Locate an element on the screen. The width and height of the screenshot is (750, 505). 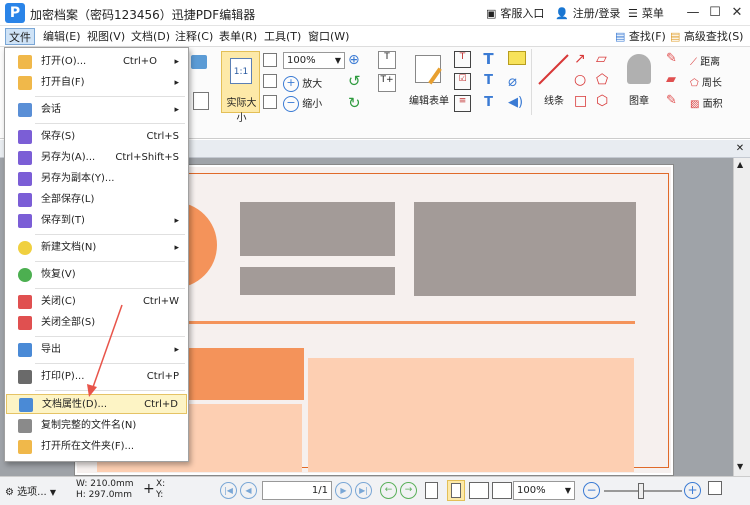
note-icon is located at coordinates (517, 58).